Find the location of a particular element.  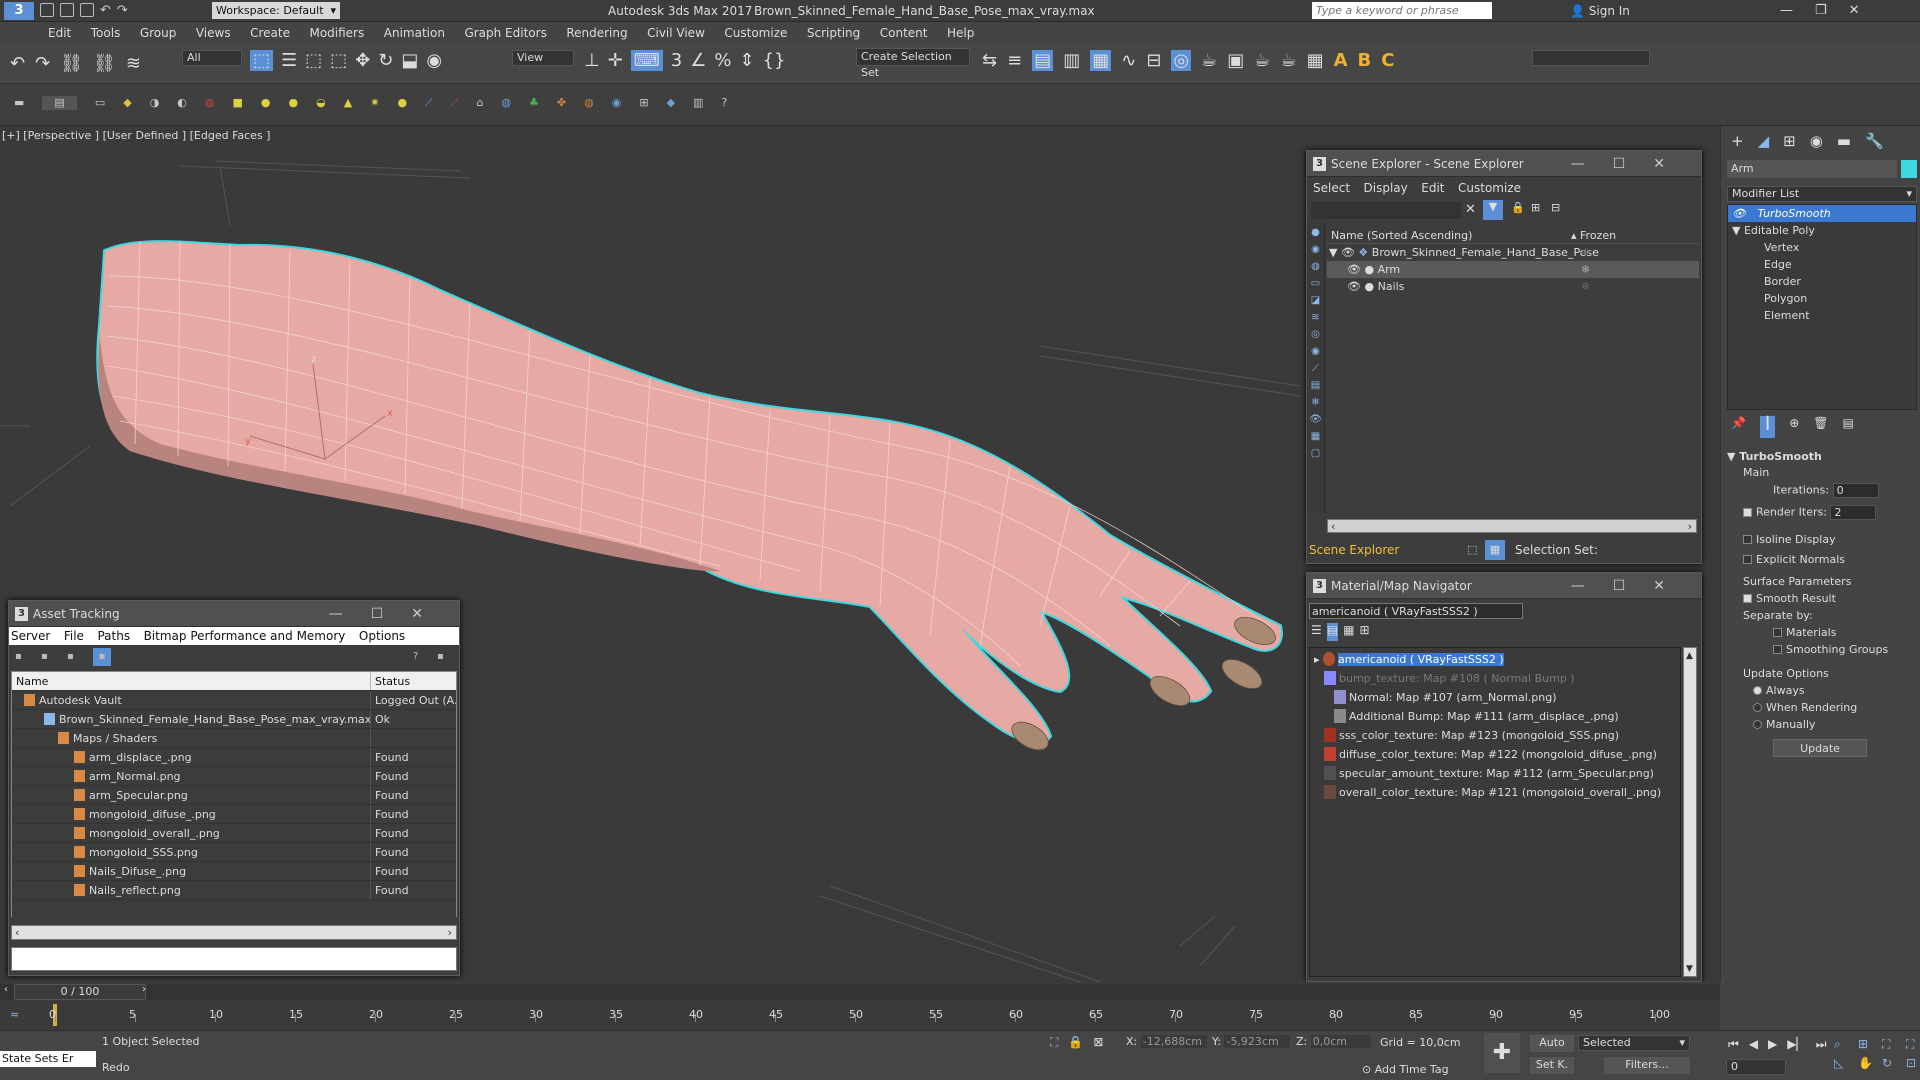

window-crossing-icon: ⬚ is located at coordinates (338, 60).